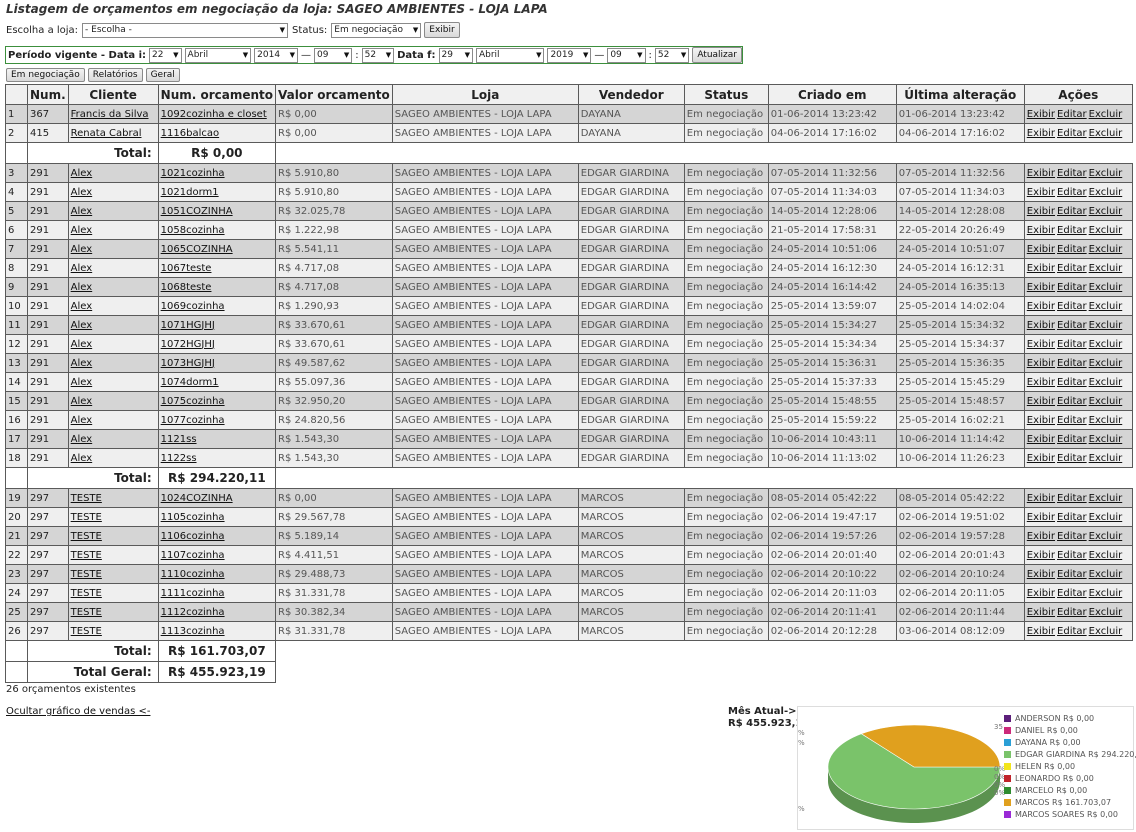 Image resolution: width=1136 pixels, height=832 pixels. What do you see at coordinates (217, 517) in the screenshot?
I see `budget-number: 1105cozinha` at bounding box center [217, 517].